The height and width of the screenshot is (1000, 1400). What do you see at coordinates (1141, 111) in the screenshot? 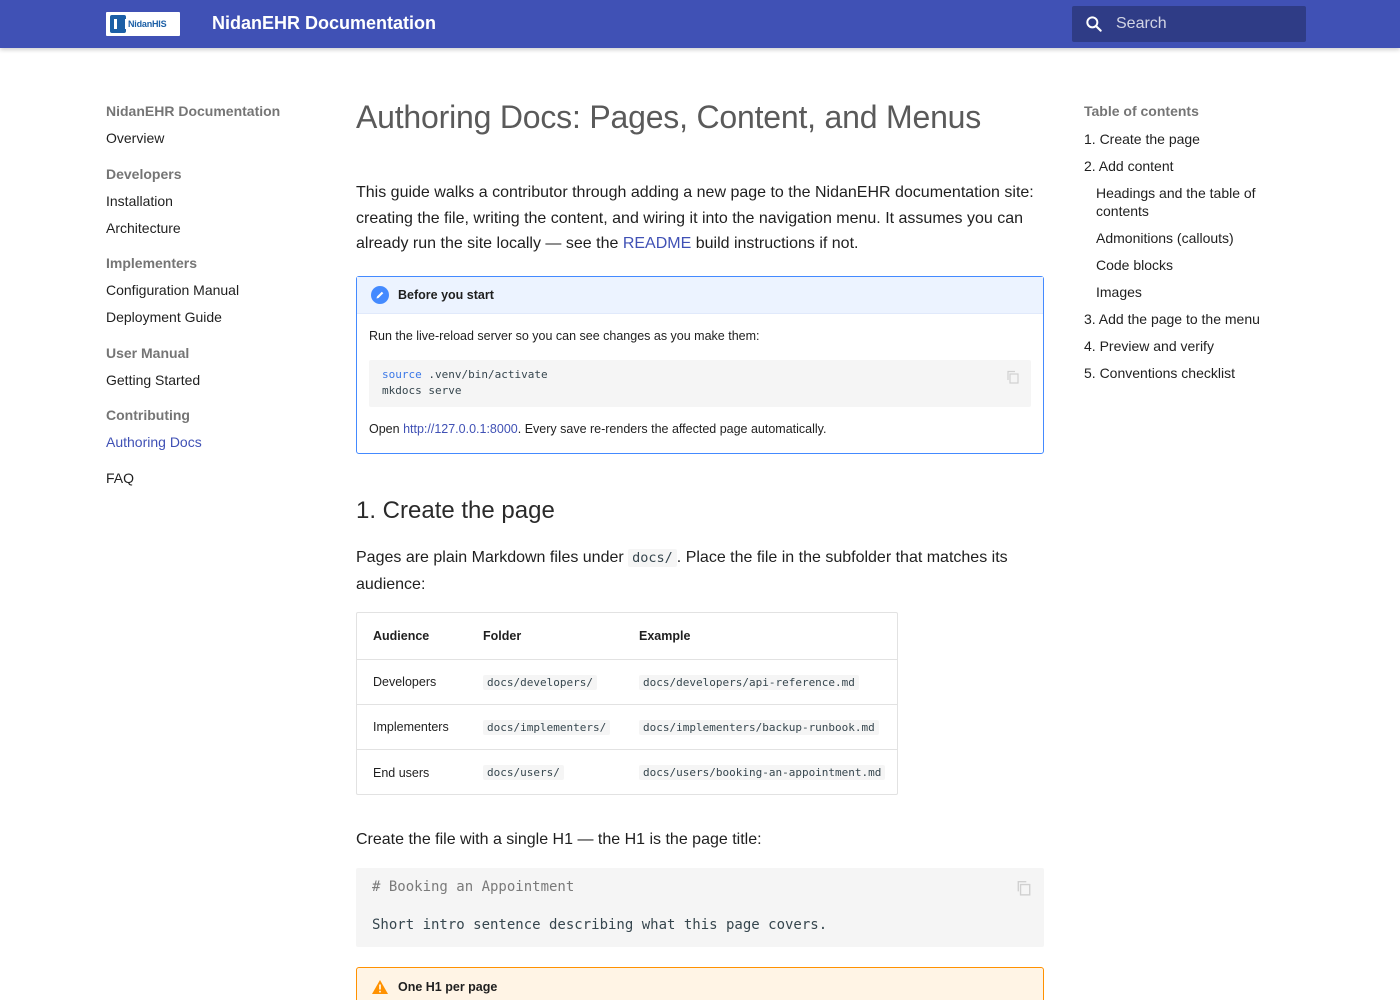
I see `toc-title: Table of contents` at bounding box center [1141, 111].